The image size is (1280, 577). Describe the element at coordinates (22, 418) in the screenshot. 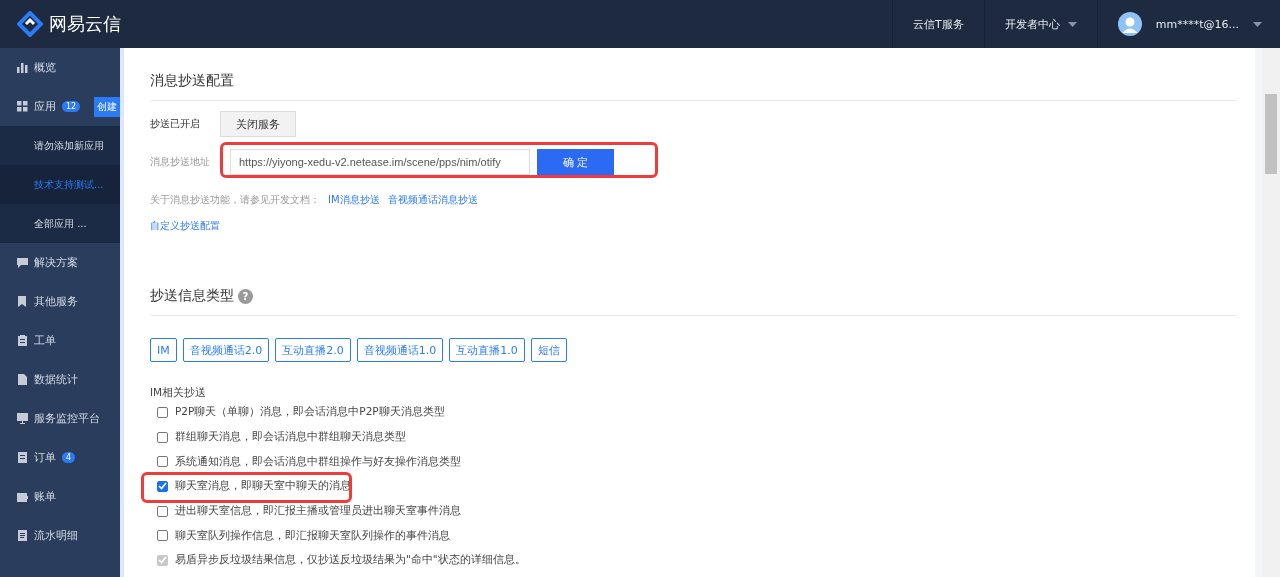

I see `monitor-icon` at that location.